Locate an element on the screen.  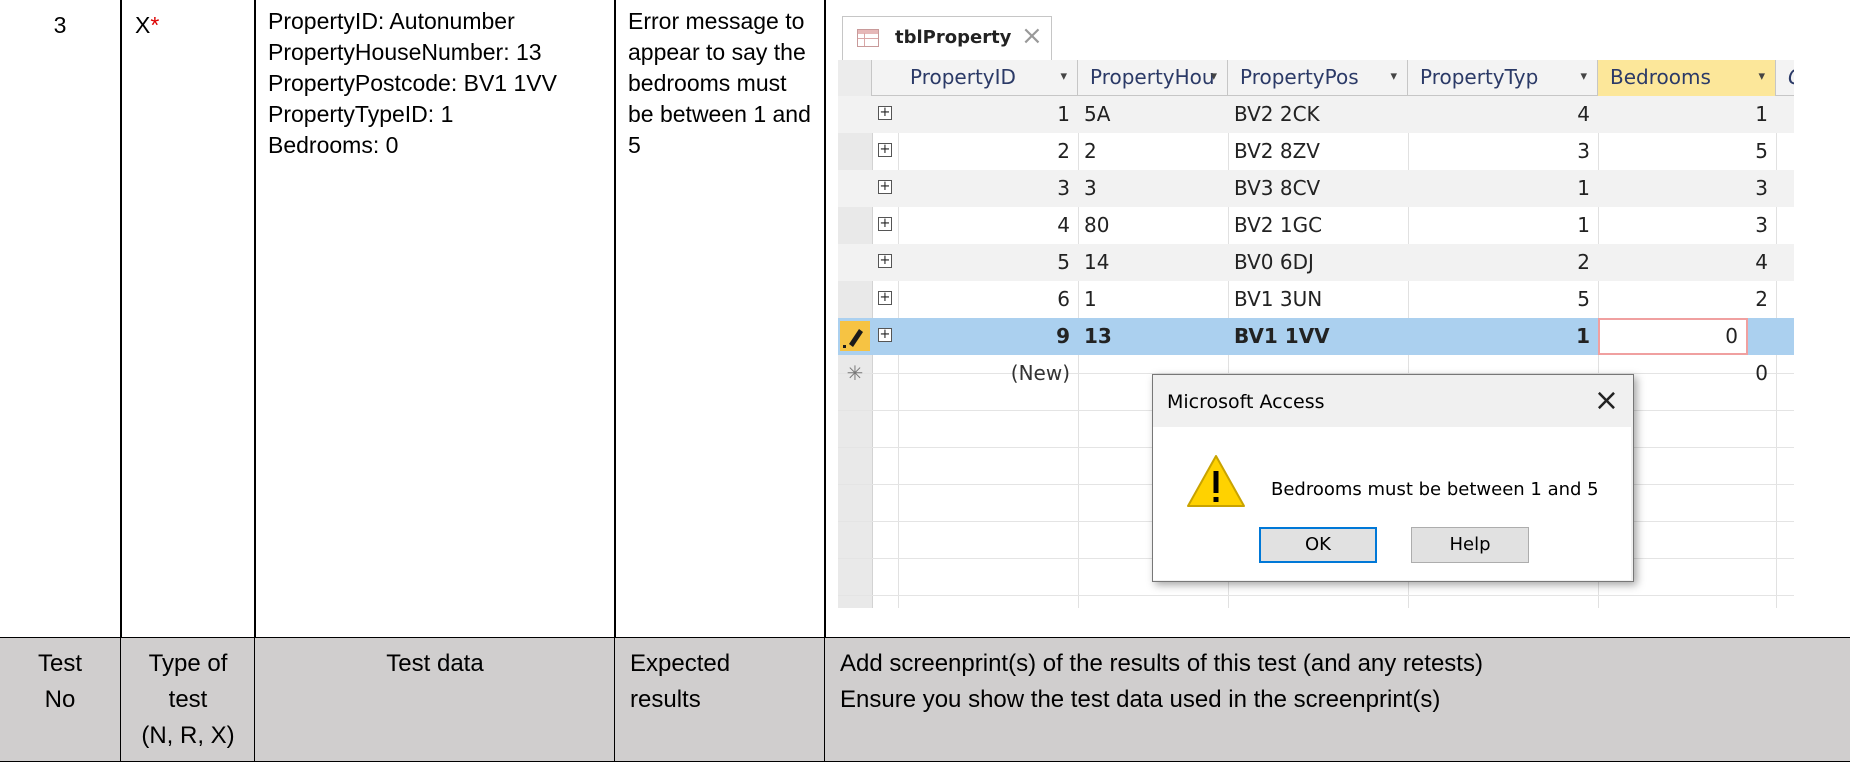
header-test-data: Test data is located at coordinates (435, 699).